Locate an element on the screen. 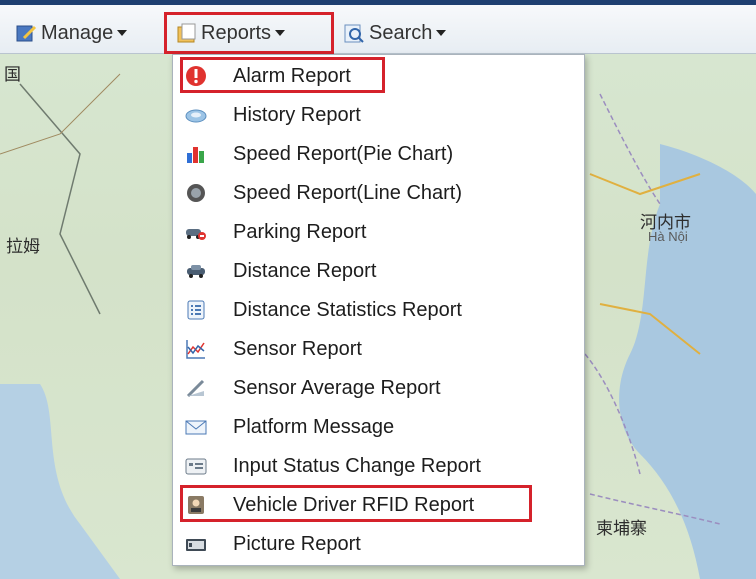  menu-item-label: Sensor Report is located at coordinates (297, 348).